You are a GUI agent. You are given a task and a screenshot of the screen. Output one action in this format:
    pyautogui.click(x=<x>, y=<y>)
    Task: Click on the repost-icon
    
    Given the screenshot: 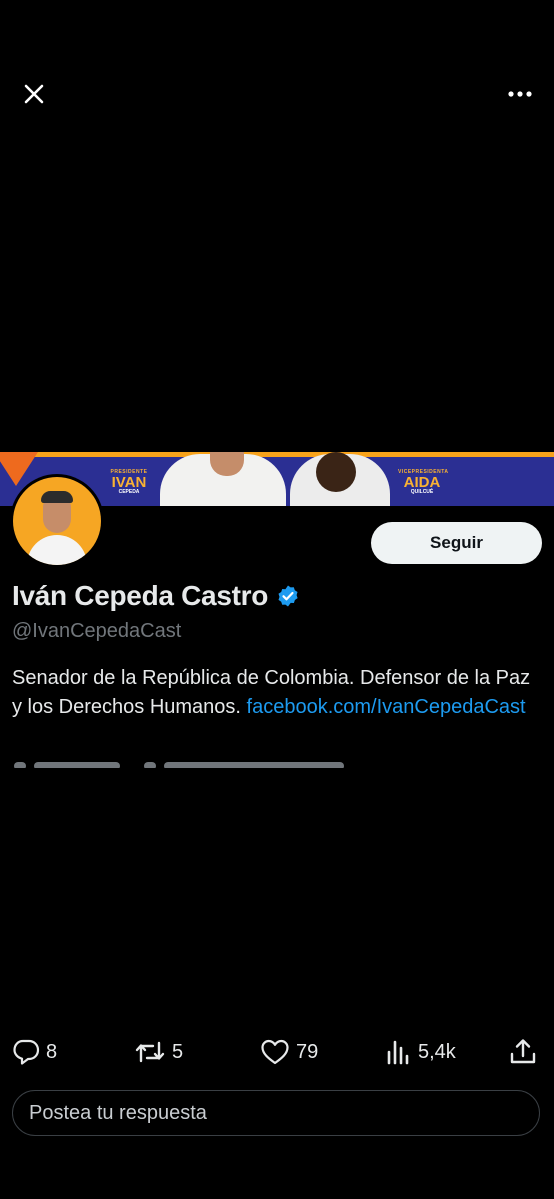 What is the action you would take?
    pyautogui.click(x=150, y=1052)
    